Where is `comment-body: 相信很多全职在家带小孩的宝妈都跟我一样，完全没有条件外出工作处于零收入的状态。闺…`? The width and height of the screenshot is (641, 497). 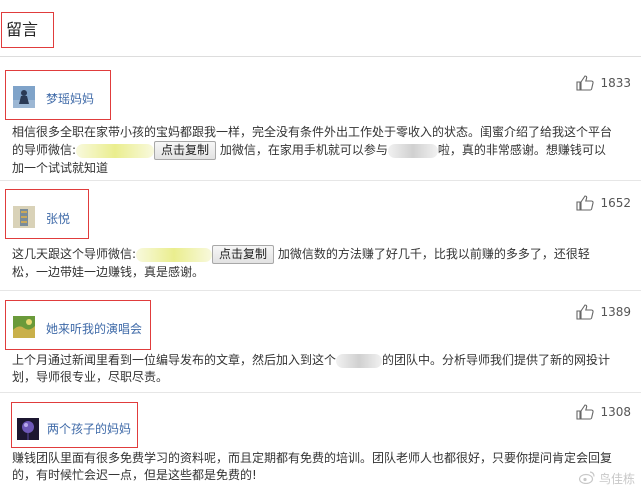 comment-body: 相信很多全职在家带小孩的宝妈都跟我一样，完全没有条件外出工作处于零收入的状态。闺… is located at coordinates (319, 150).